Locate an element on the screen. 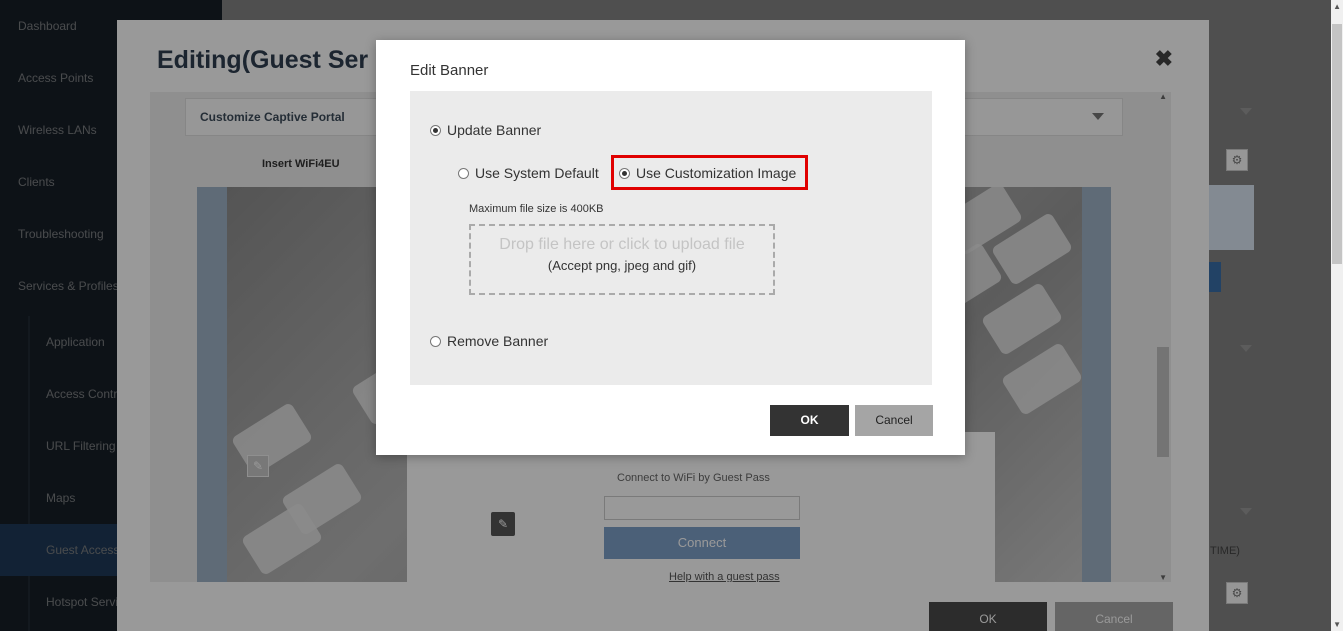  scroll-up-icon: ▲ is located at coordinates (1337, 6).